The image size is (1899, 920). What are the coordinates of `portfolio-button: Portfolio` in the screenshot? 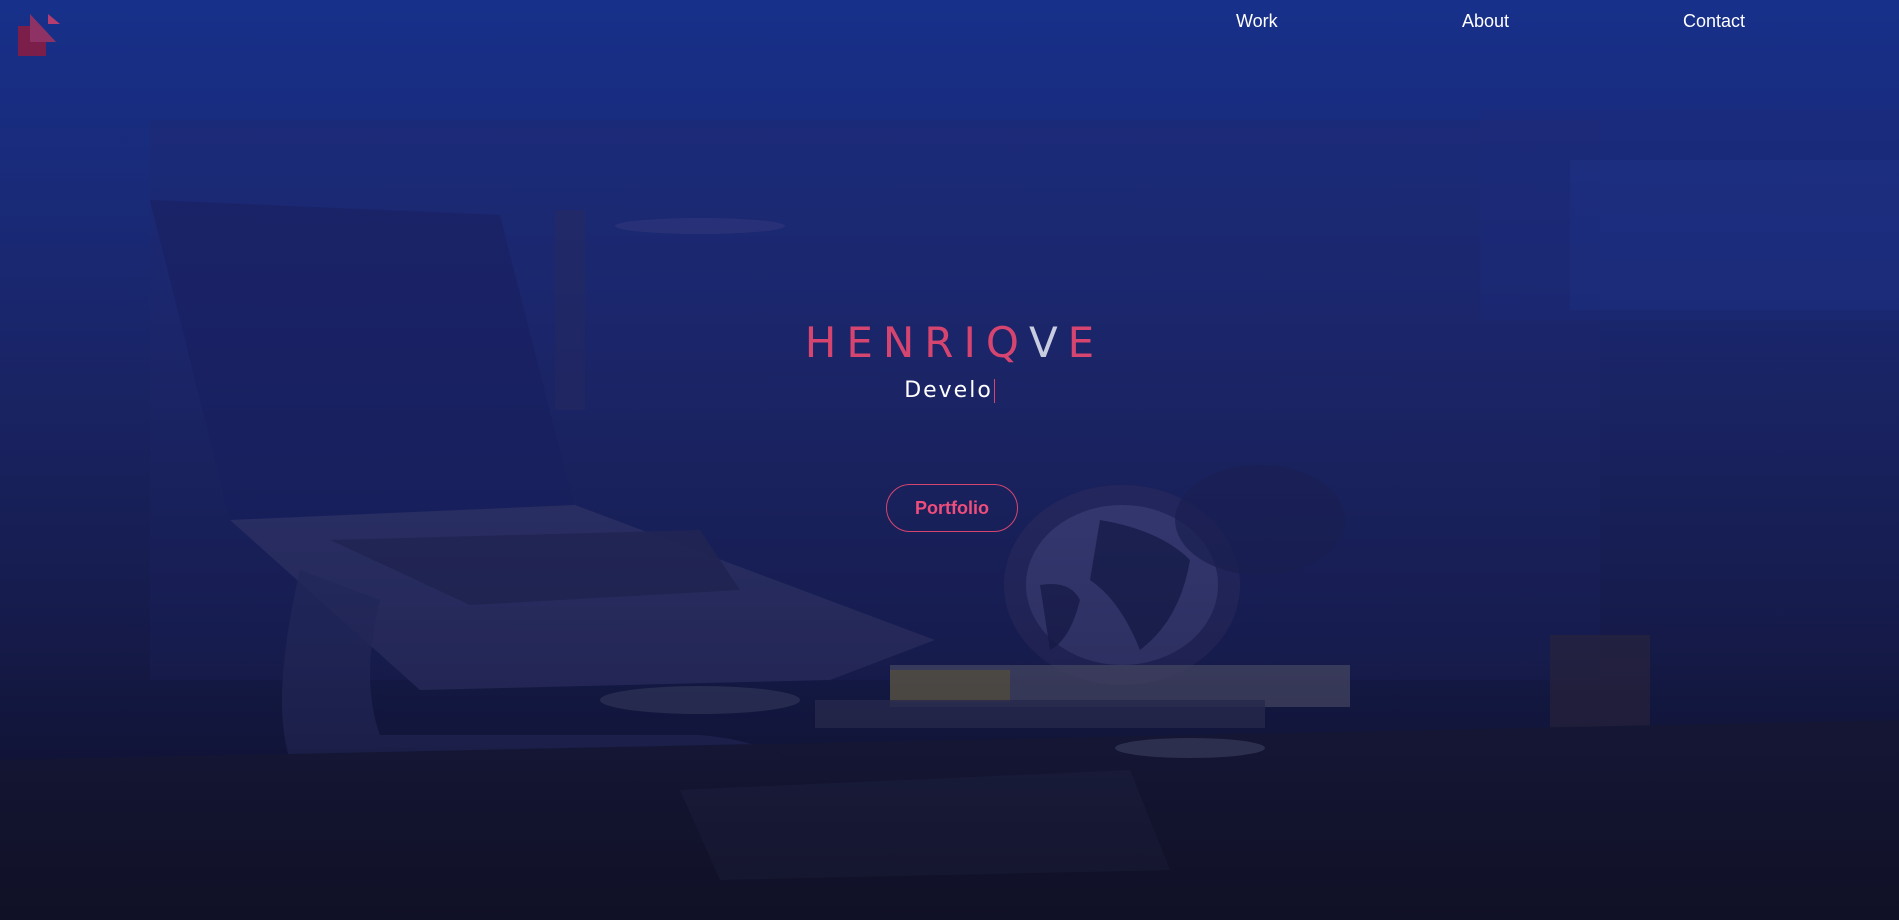 It's located at (952, 508).